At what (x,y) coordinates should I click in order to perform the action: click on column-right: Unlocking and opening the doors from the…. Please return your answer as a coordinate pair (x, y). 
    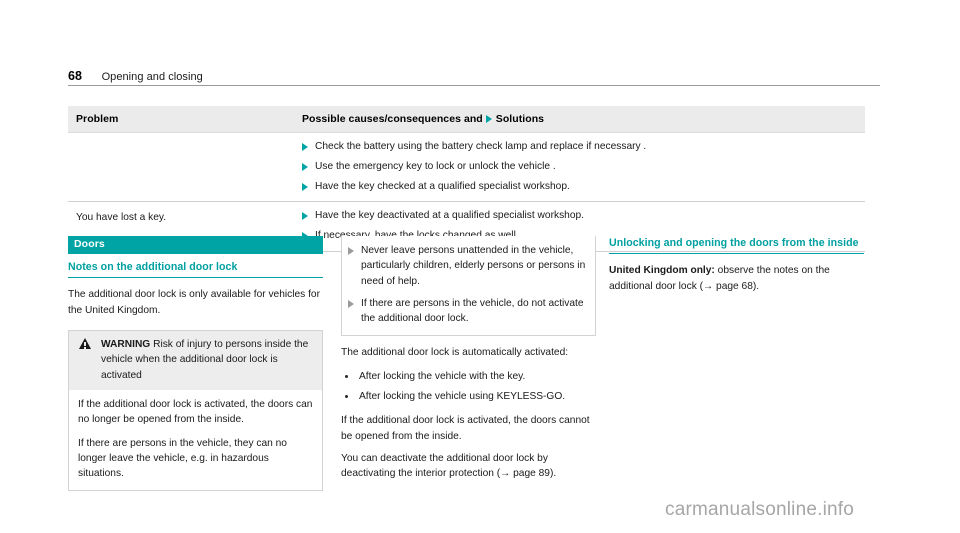
    Looking at the image, I should click on (736, 265).